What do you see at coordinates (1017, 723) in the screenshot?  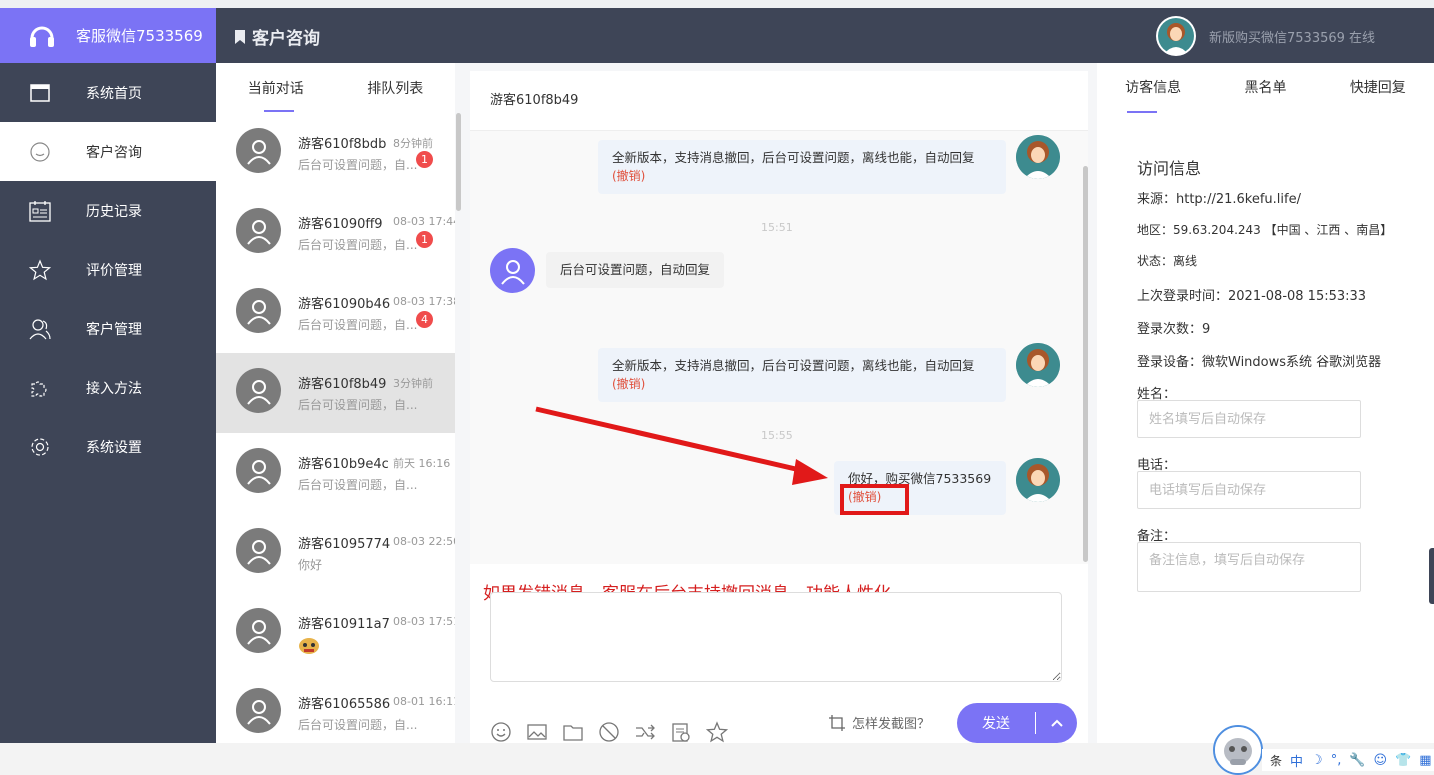 I see `send-button: 发送` at bounding box center [1017, 723].